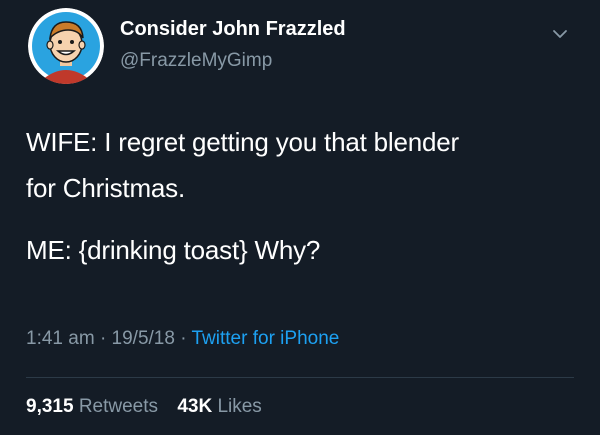  I want to click on tweet-text-line: for Christmas., so click(106, 188).